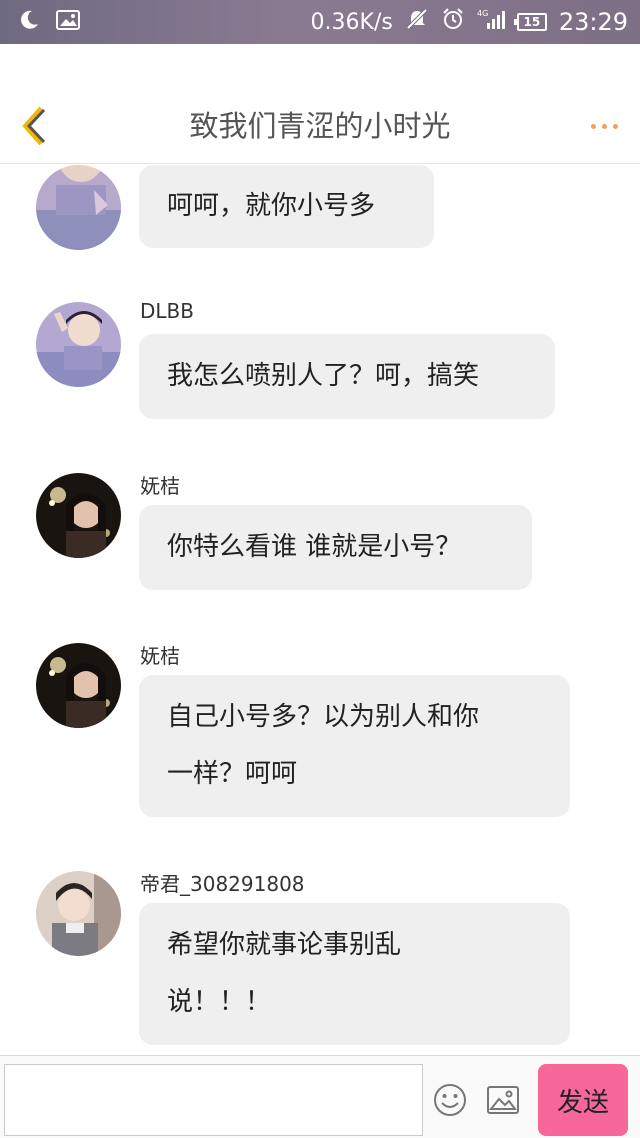 The height and width of the screenshot is (1138, 640). Describe the element at coordinates (417, 22) in the screenshot. I see `mute-icon` at that location.